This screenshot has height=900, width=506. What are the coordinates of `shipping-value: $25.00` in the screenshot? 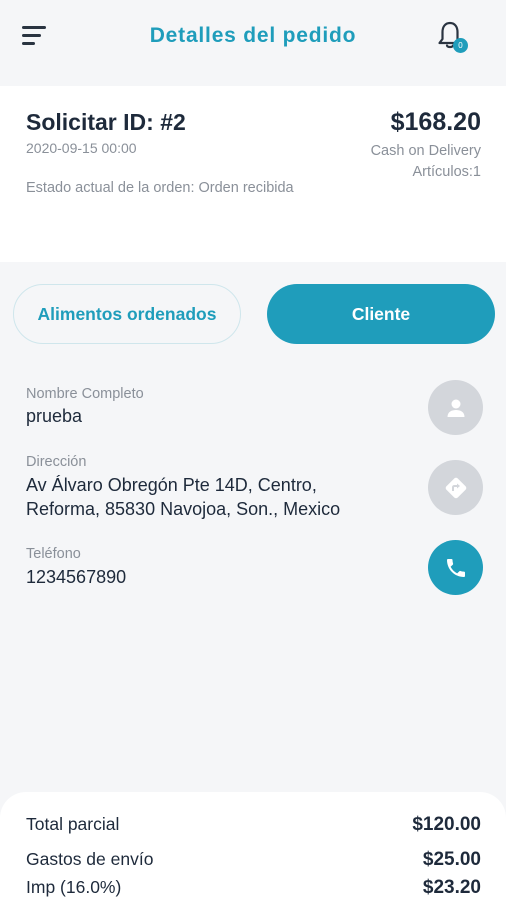 It's located at (451, 859).